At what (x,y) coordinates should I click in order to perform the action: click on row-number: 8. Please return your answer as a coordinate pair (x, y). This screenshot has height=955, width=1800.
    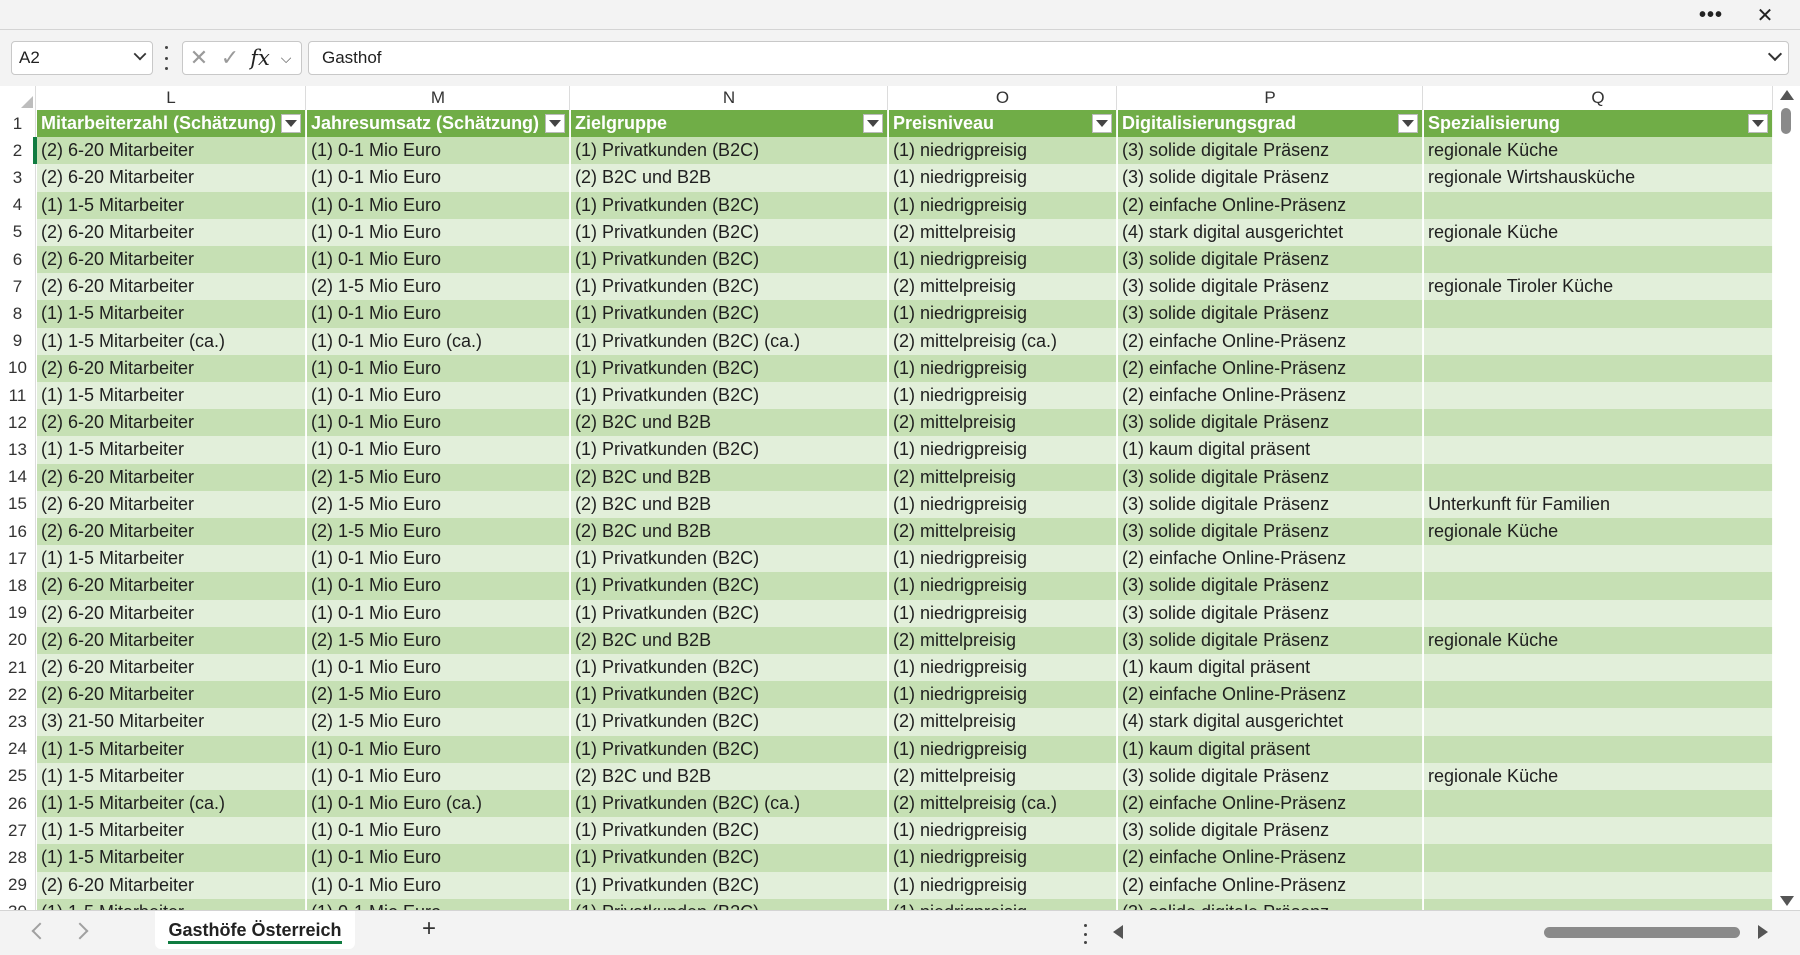
    Looking at the image, I should click on (18, 314).